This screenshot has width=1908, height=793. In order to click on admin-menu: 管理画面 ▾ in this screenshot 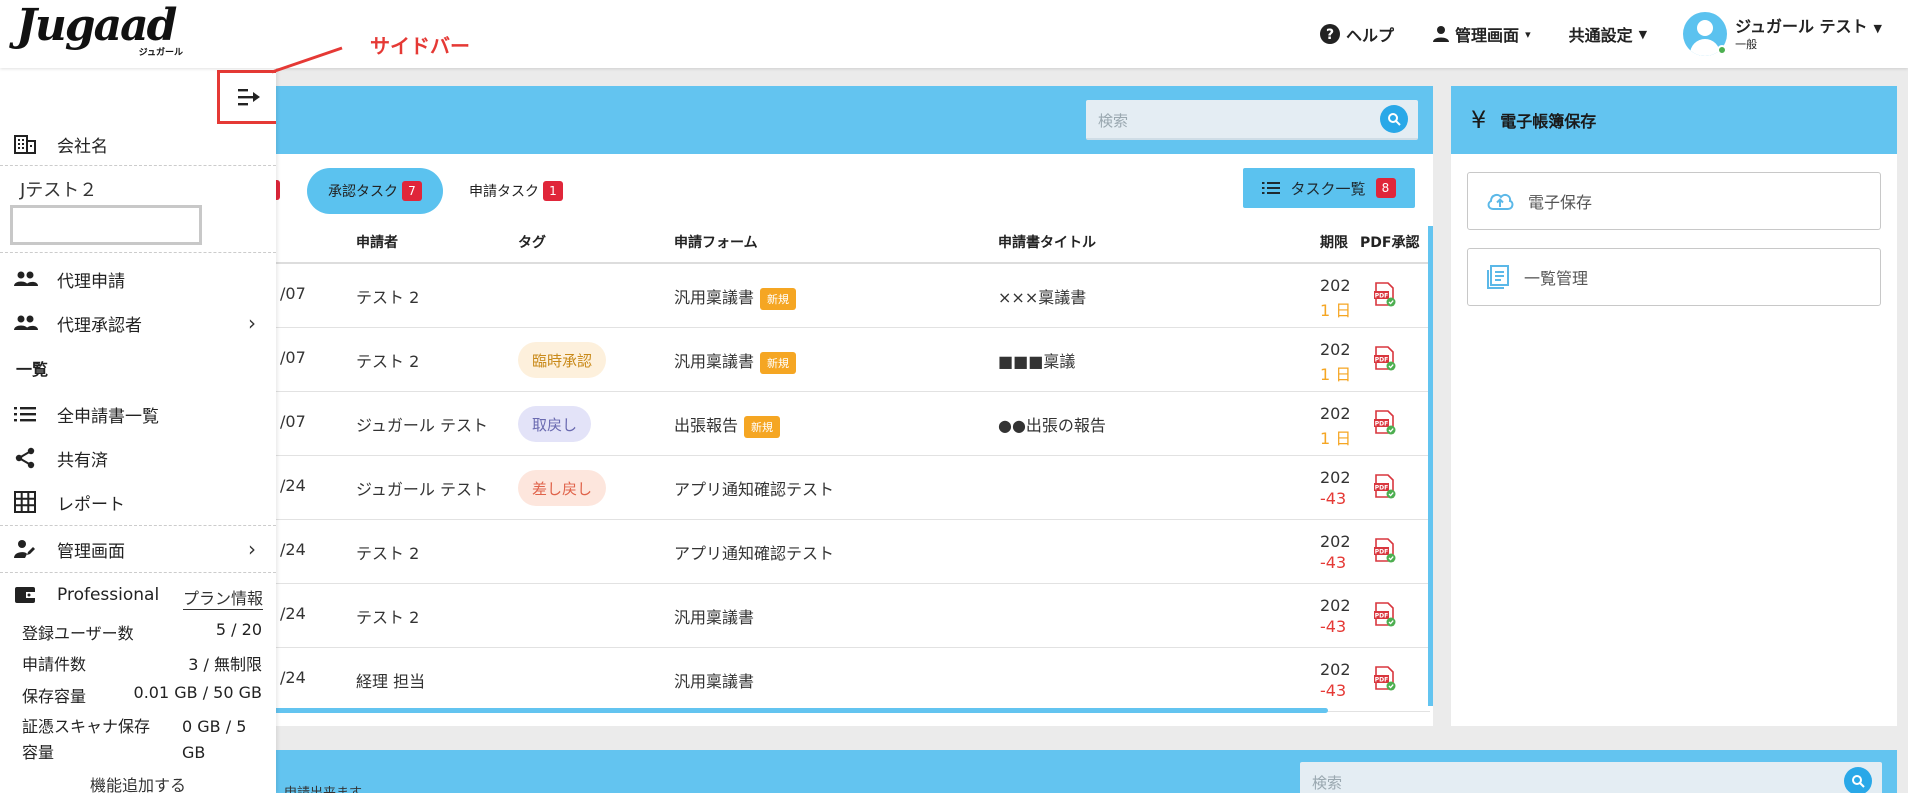, I will do `click(1481, 34)`.